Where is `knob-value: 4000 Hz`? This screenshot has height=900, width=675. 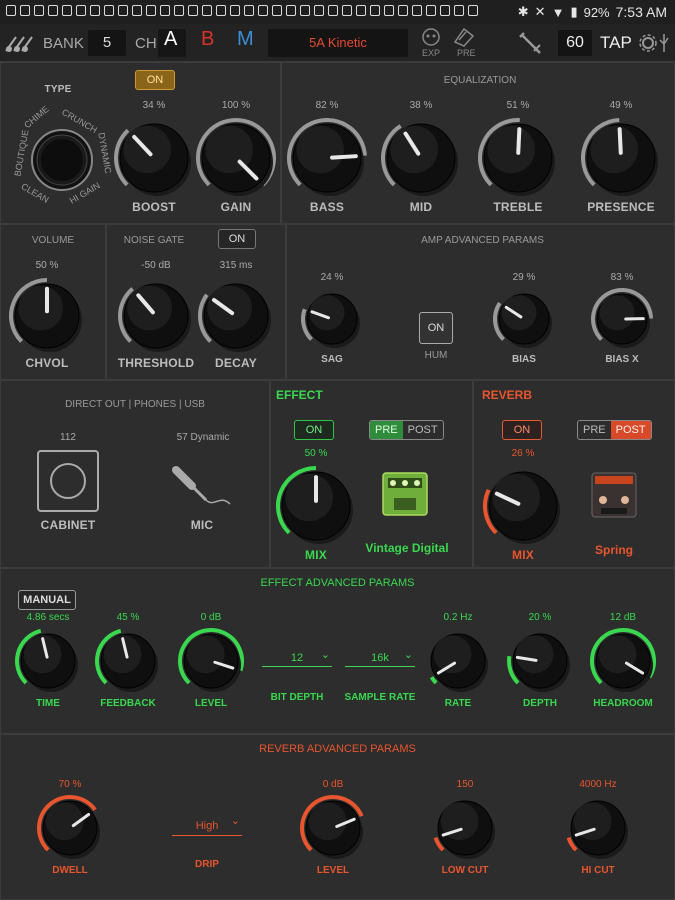 knob-value: 4000 Hz is located at coordinates (598, 784).